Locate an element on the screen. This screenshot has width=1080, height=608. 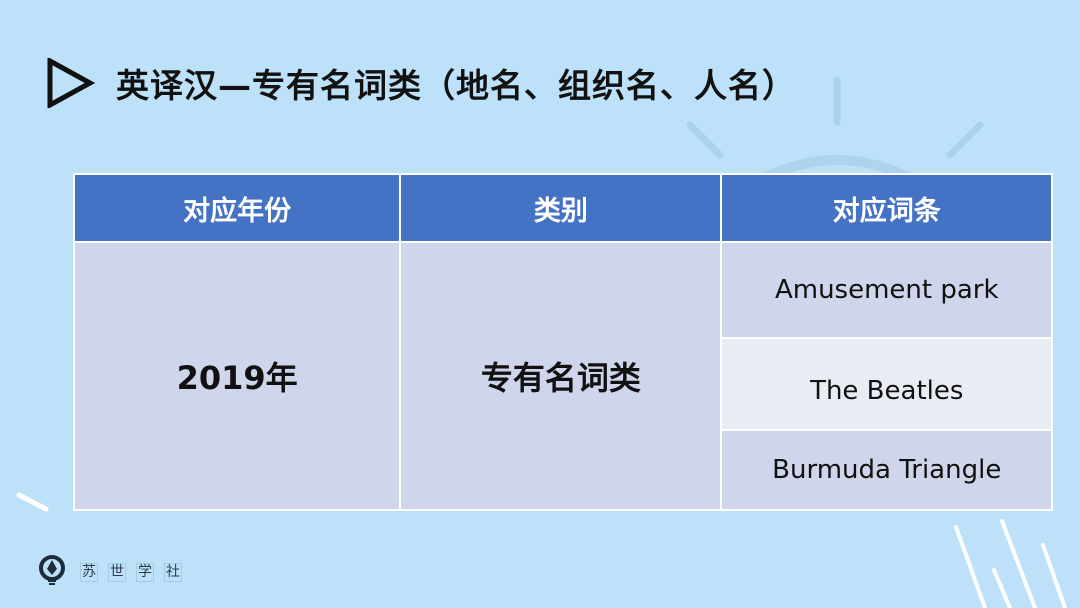
play-triangle-icon is located at coordinates (71, 83).